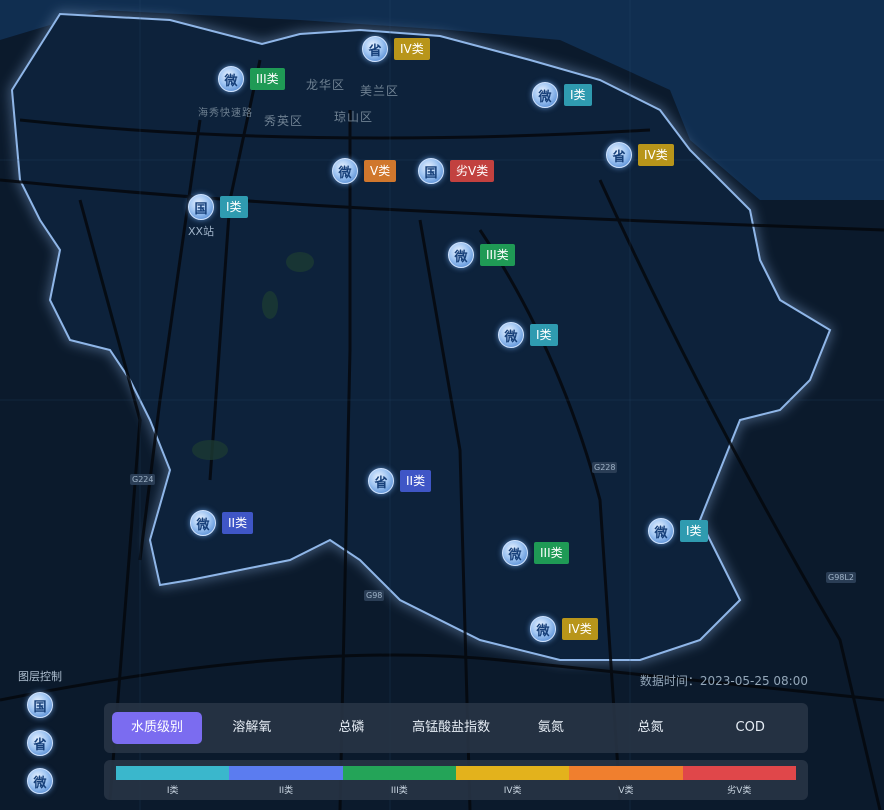 The width and height of the screenshot is (884, 810). I want to click on grade-badge: 劣V类, so click(472, 171).